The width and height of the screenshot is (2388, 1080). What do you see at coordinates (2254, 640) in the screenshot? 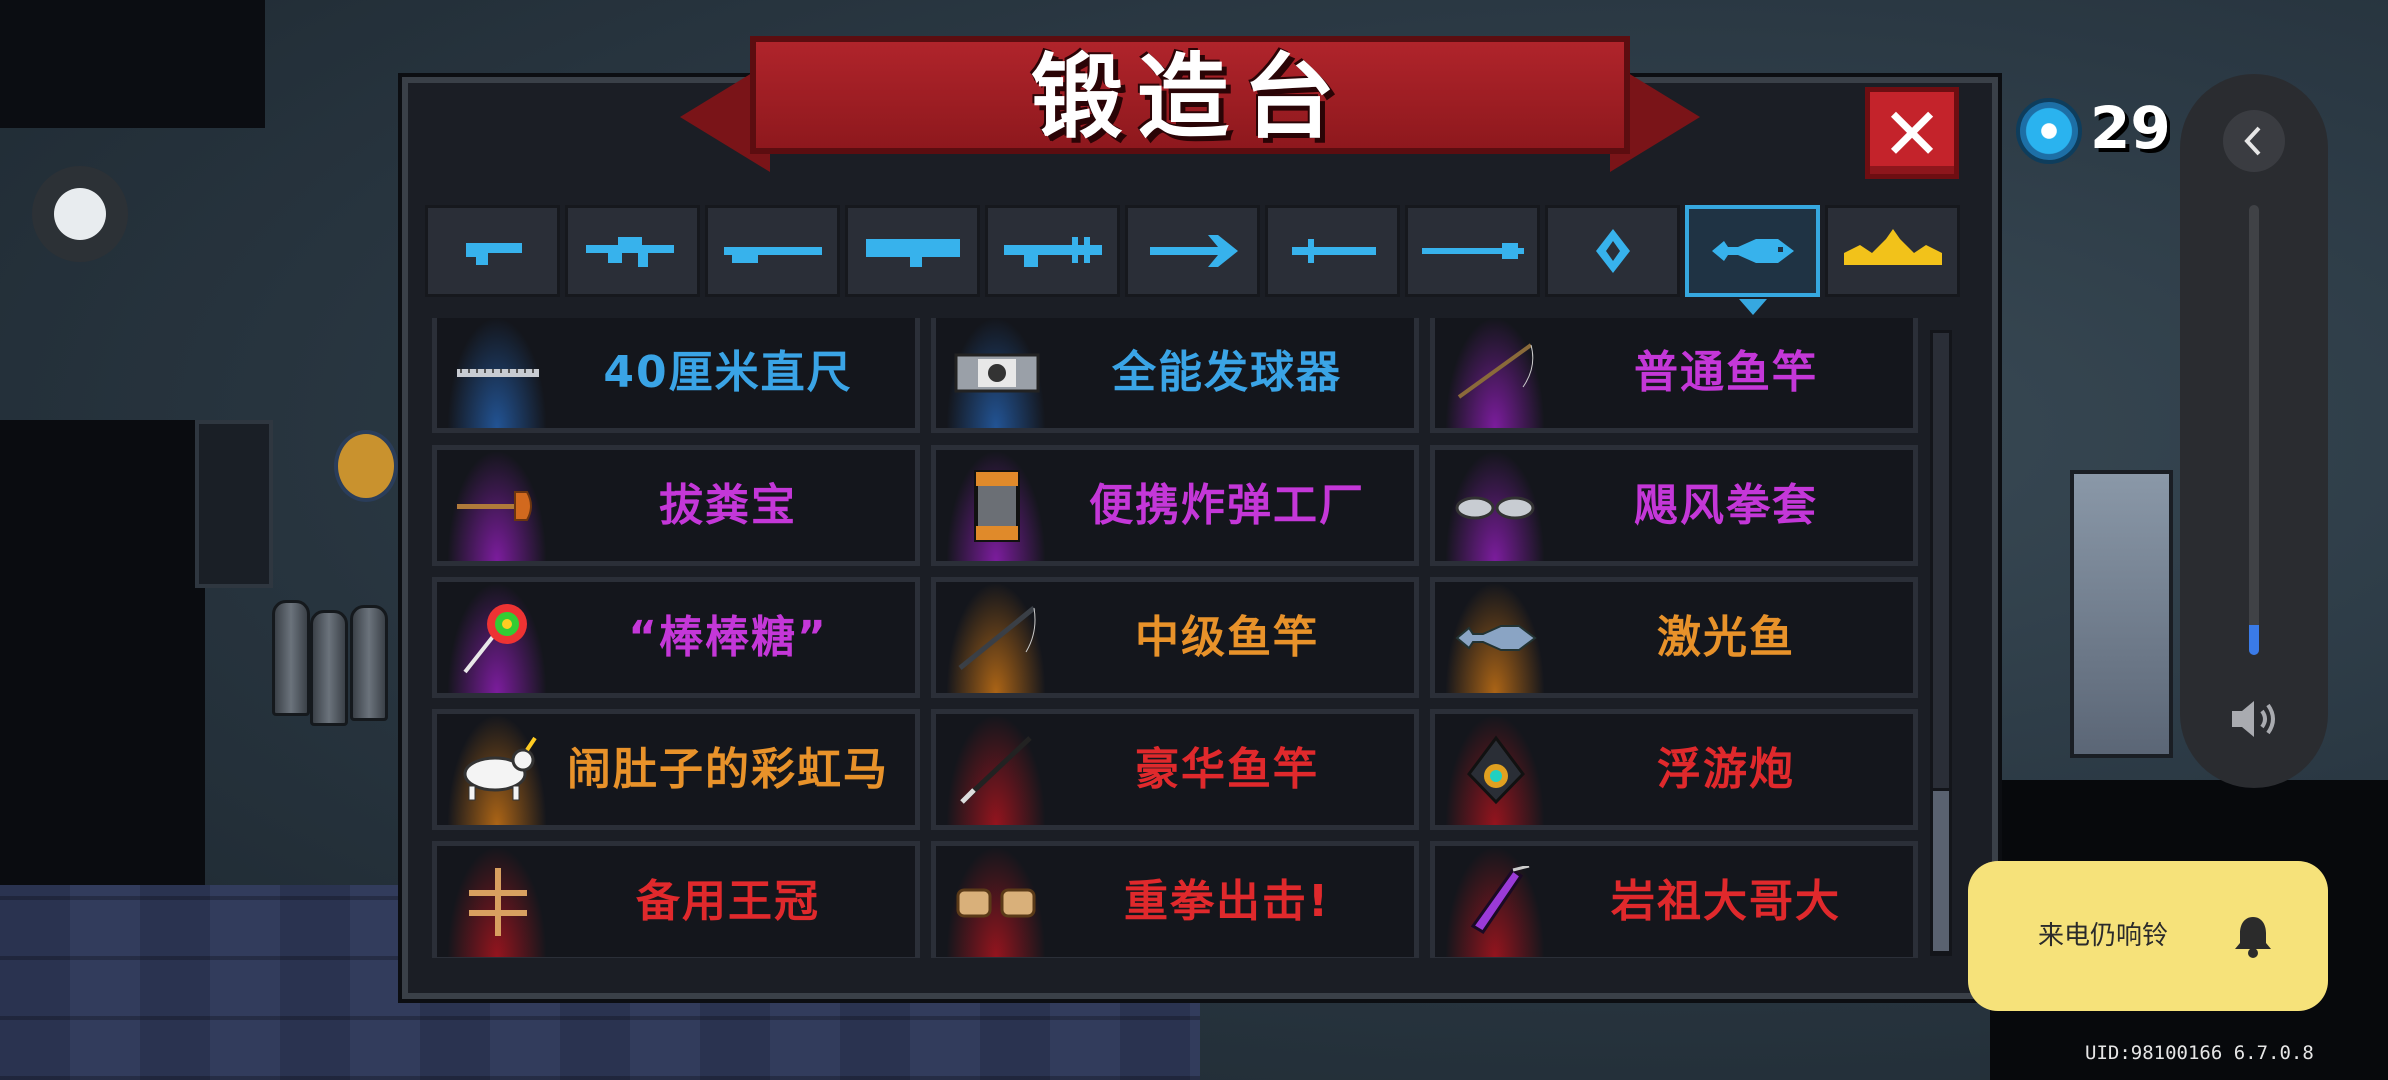
I see `volume-level` at bounding box center [2254, 640].